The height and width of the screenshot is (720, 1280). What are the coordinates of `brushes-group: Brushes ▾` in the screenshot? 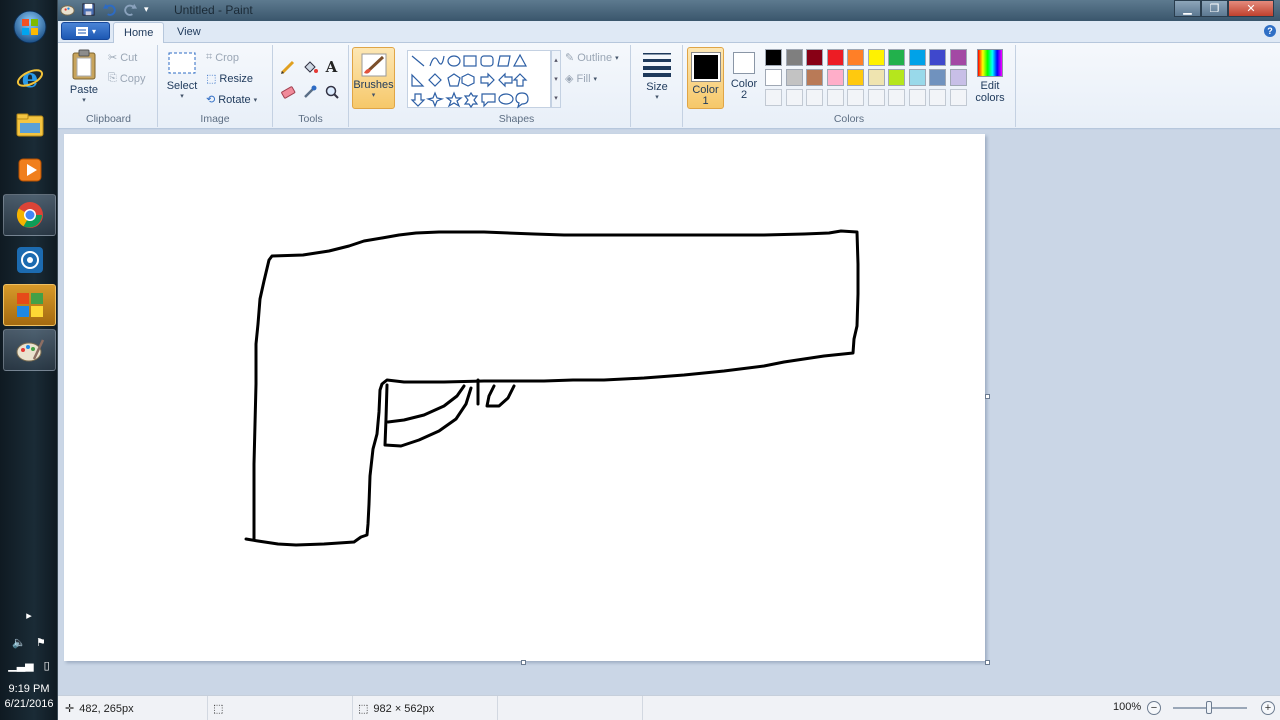 It's located at (375, 86).